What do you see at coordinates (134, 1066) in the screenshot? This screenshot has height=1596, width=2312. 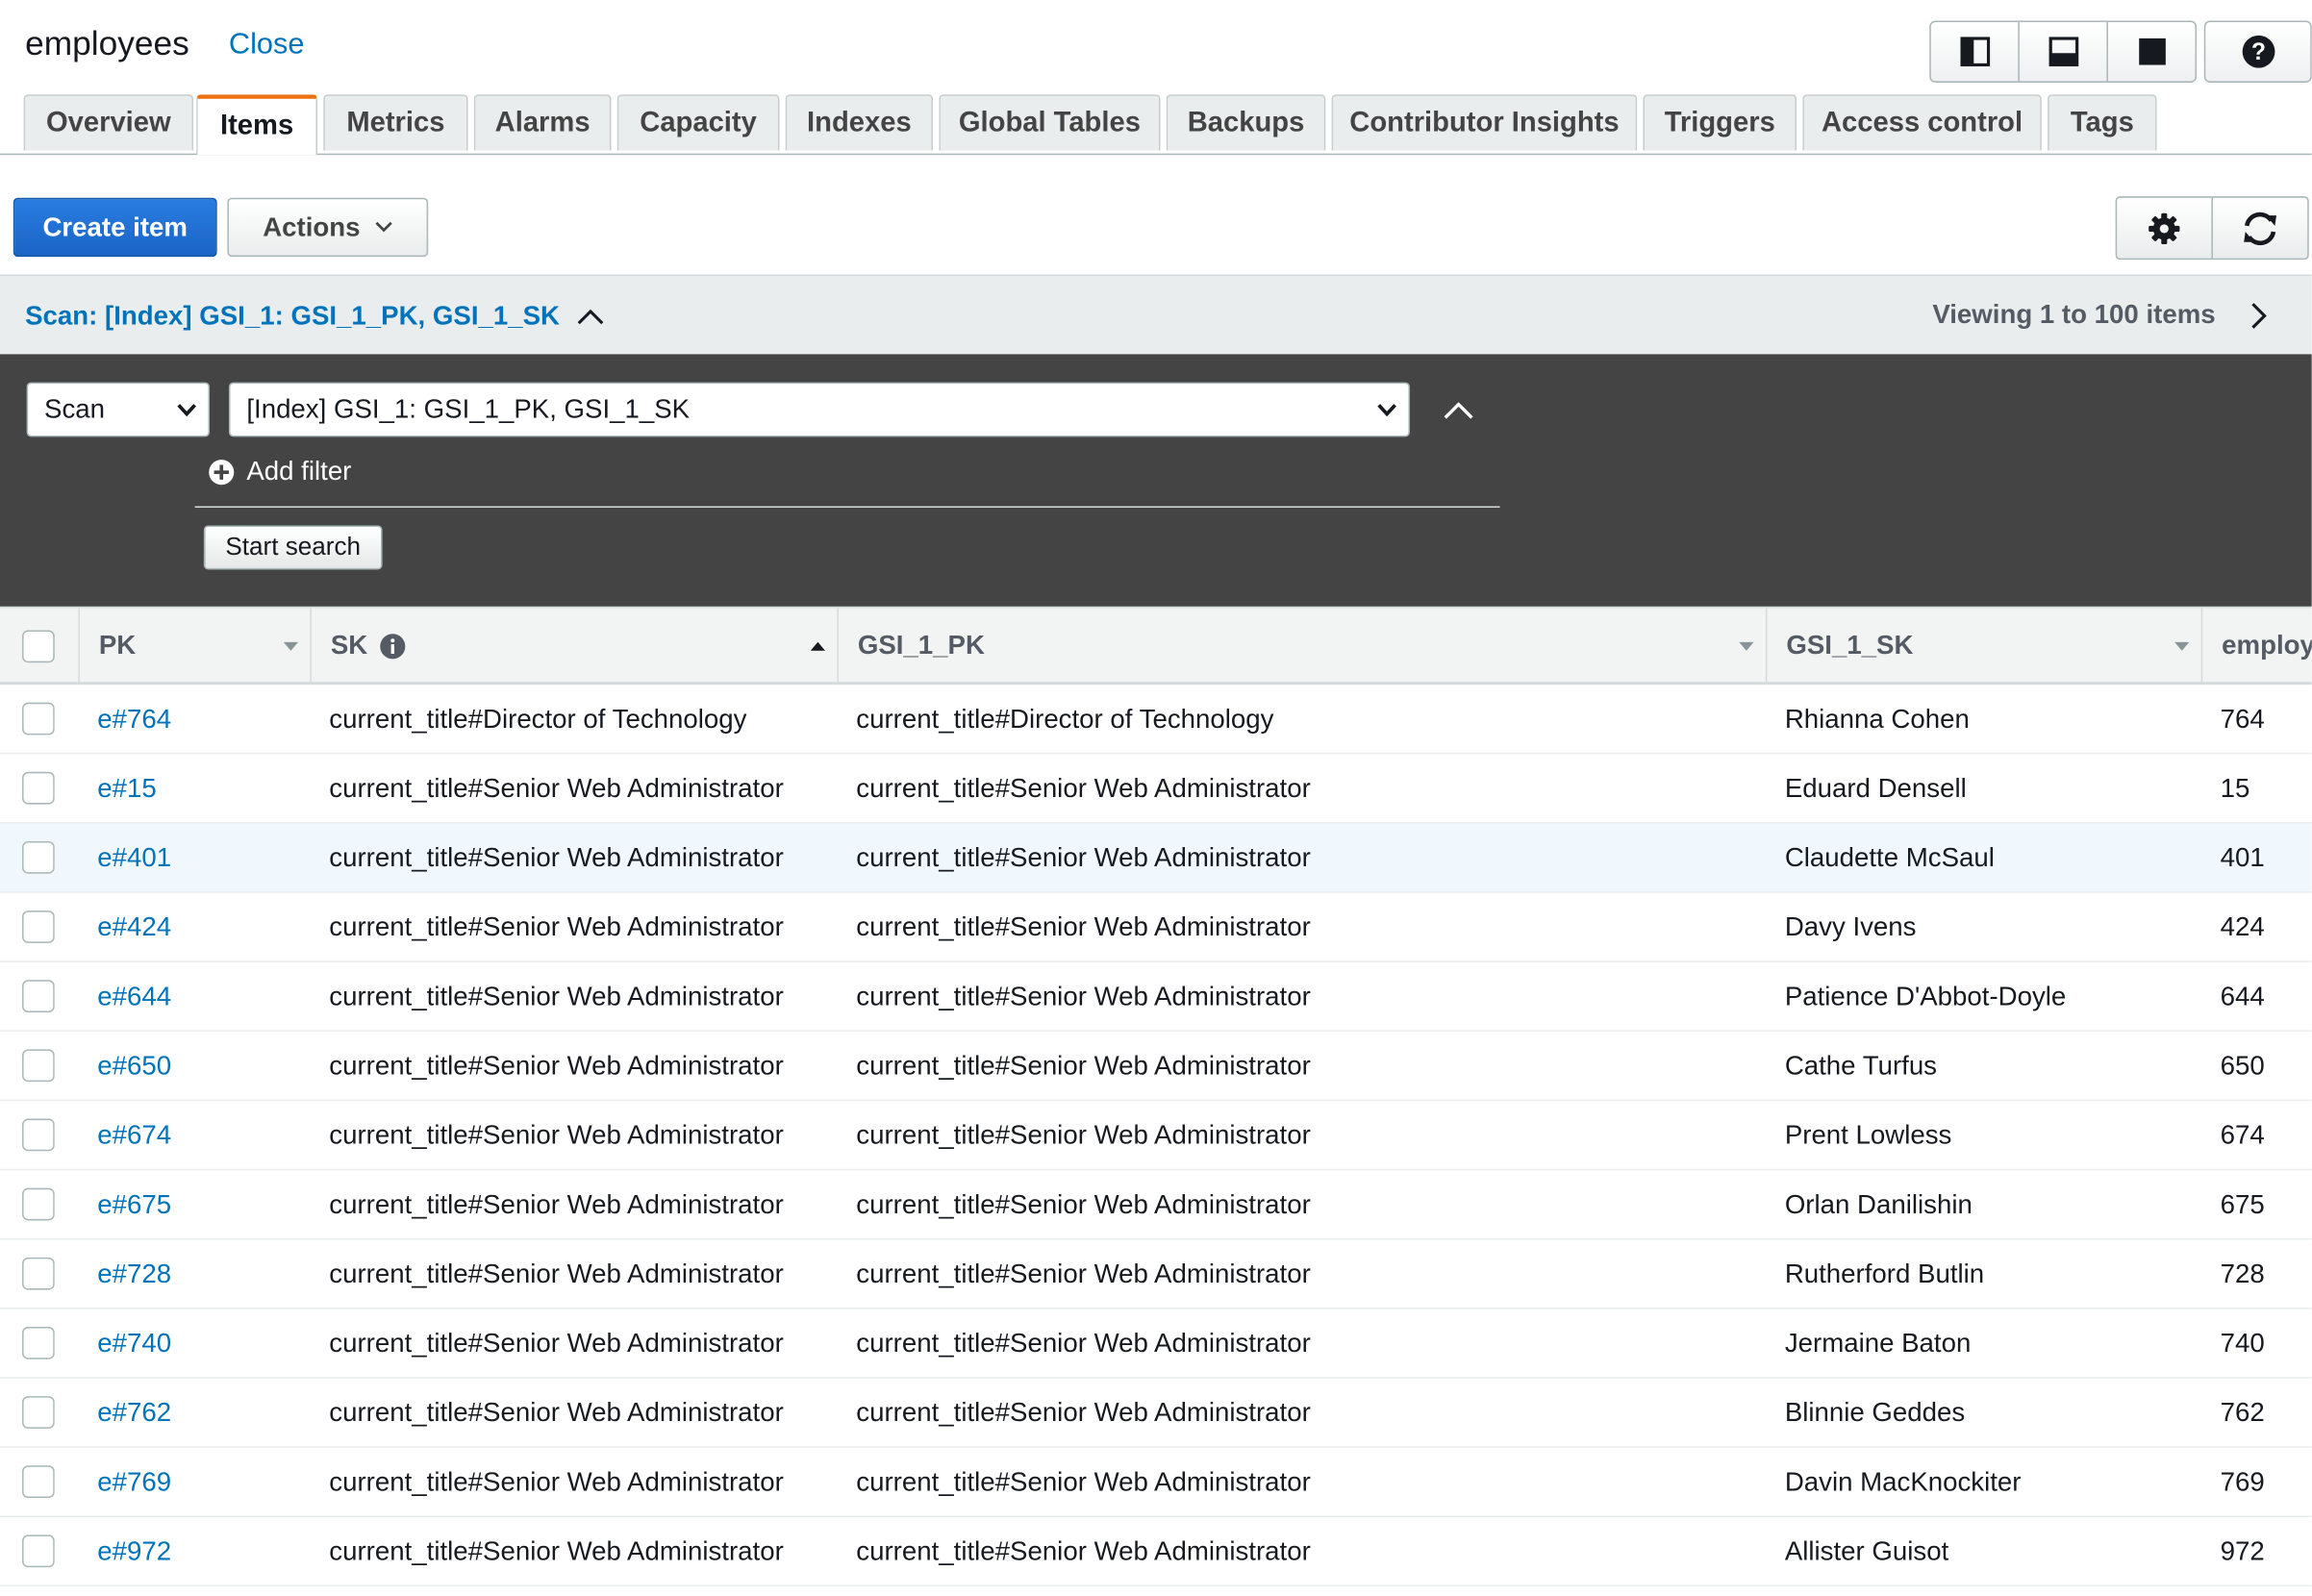 I see `pk-cell: e#650` at bounding box center [134, 1066].